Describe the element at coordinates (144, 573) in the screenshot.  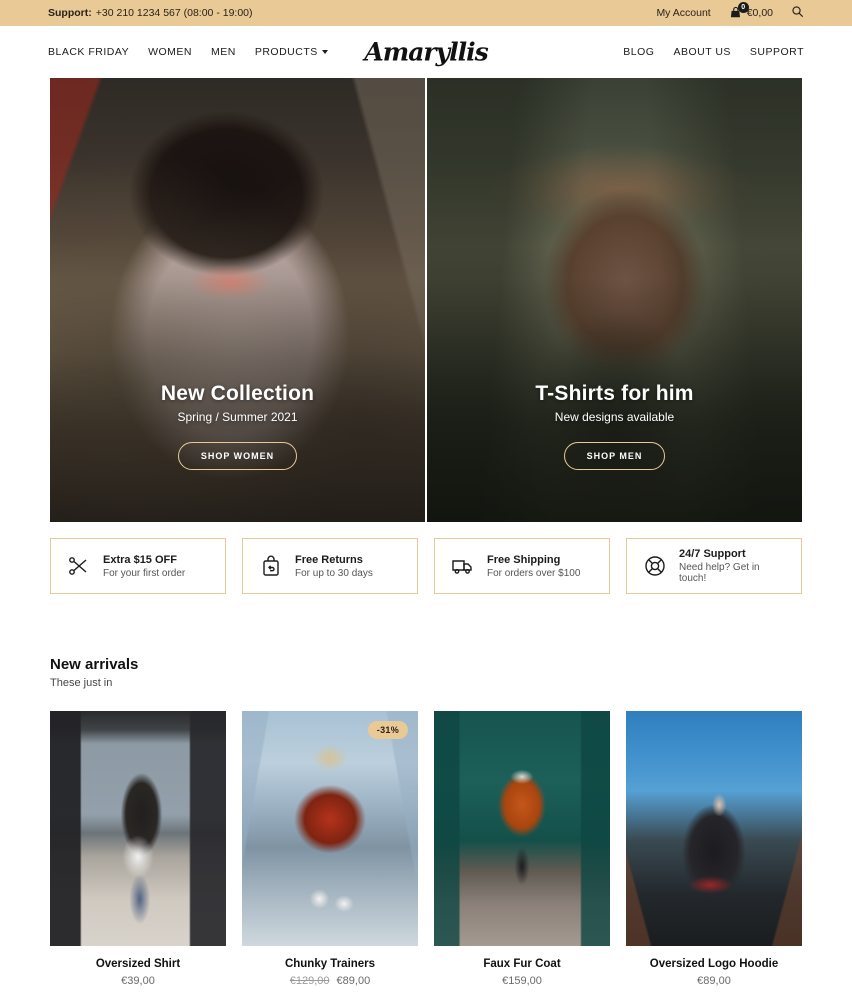
I see `feature-desc: For your first order` at that location.